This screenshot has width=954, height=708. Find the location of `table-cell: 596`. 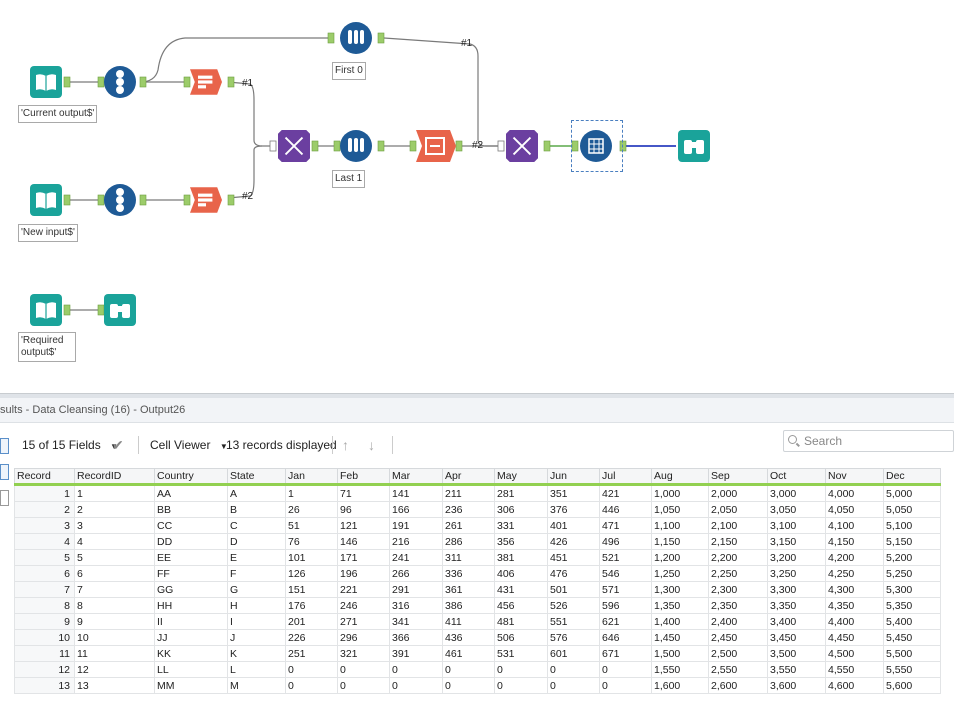

table-cell: 596 is located at coordinates (625, 605).